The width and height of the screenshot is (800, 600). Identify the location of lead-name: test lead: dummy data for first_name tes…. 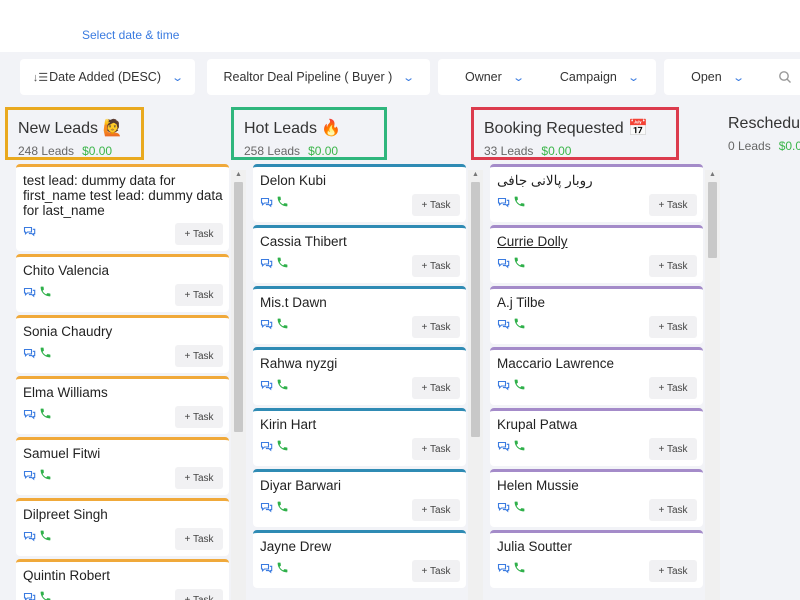
(123, 195).